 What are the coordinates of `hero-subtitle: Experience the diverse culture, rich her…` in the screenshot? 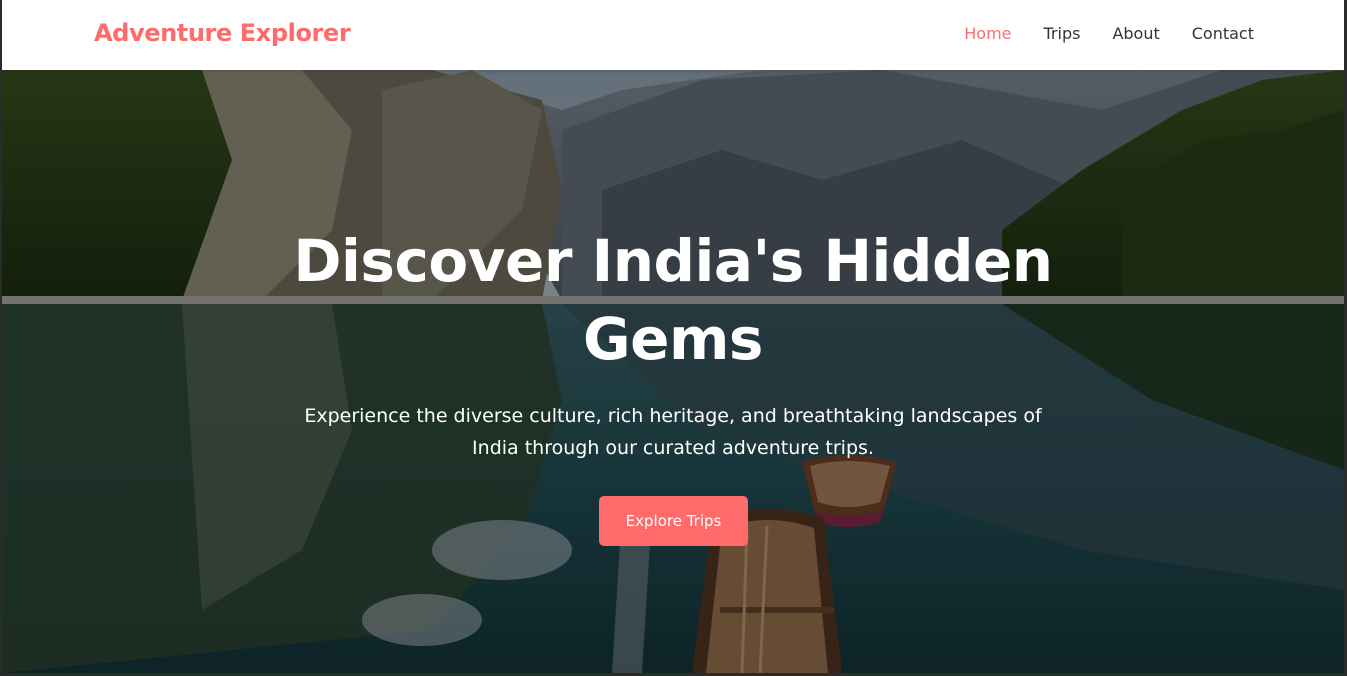 It's located at (673, 432).